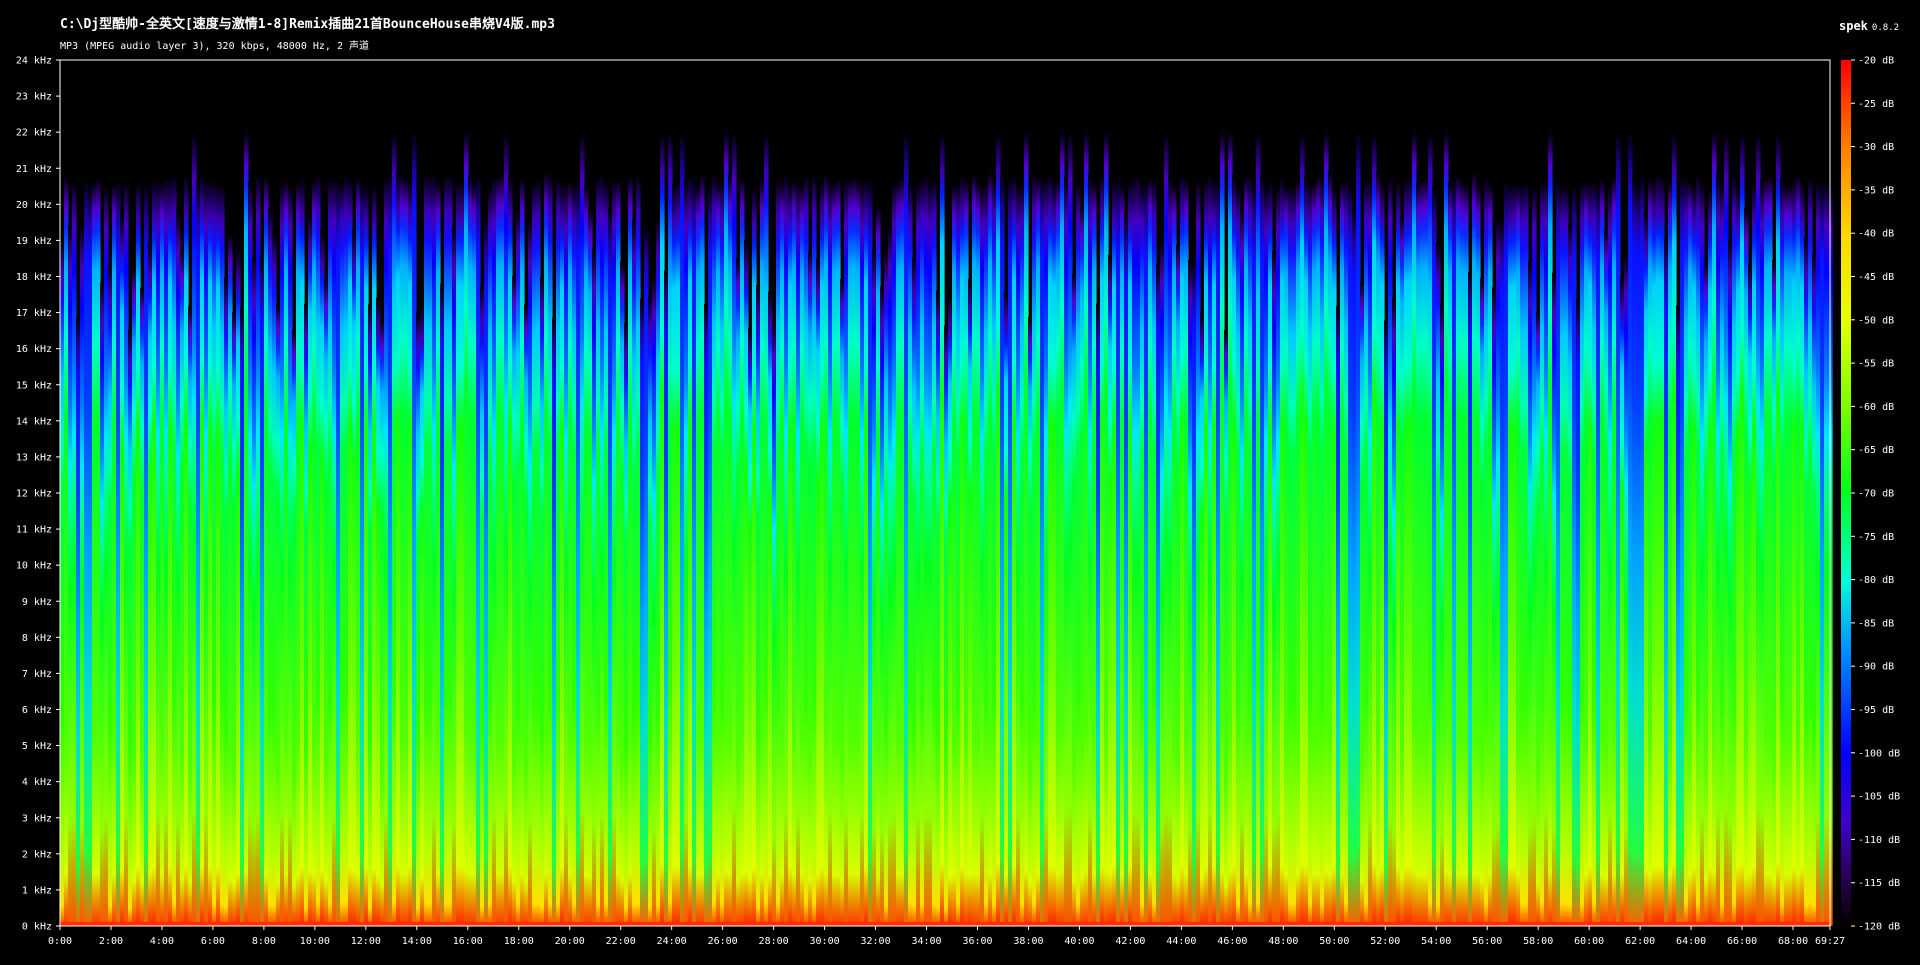 The height and width of the screenshot is (965, 1920). I want to click on x-tick-label: 68:00, so click(1793, 941).